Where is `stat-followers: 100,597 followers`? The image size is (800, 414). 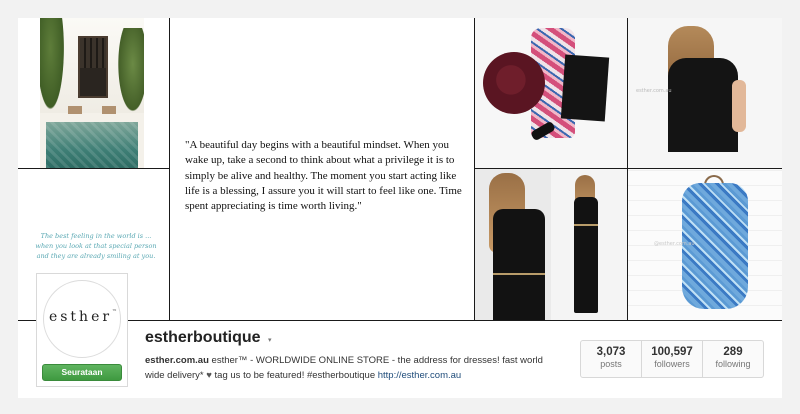 stat-followers: 100,597 followers is located at coordinates (672, 359).